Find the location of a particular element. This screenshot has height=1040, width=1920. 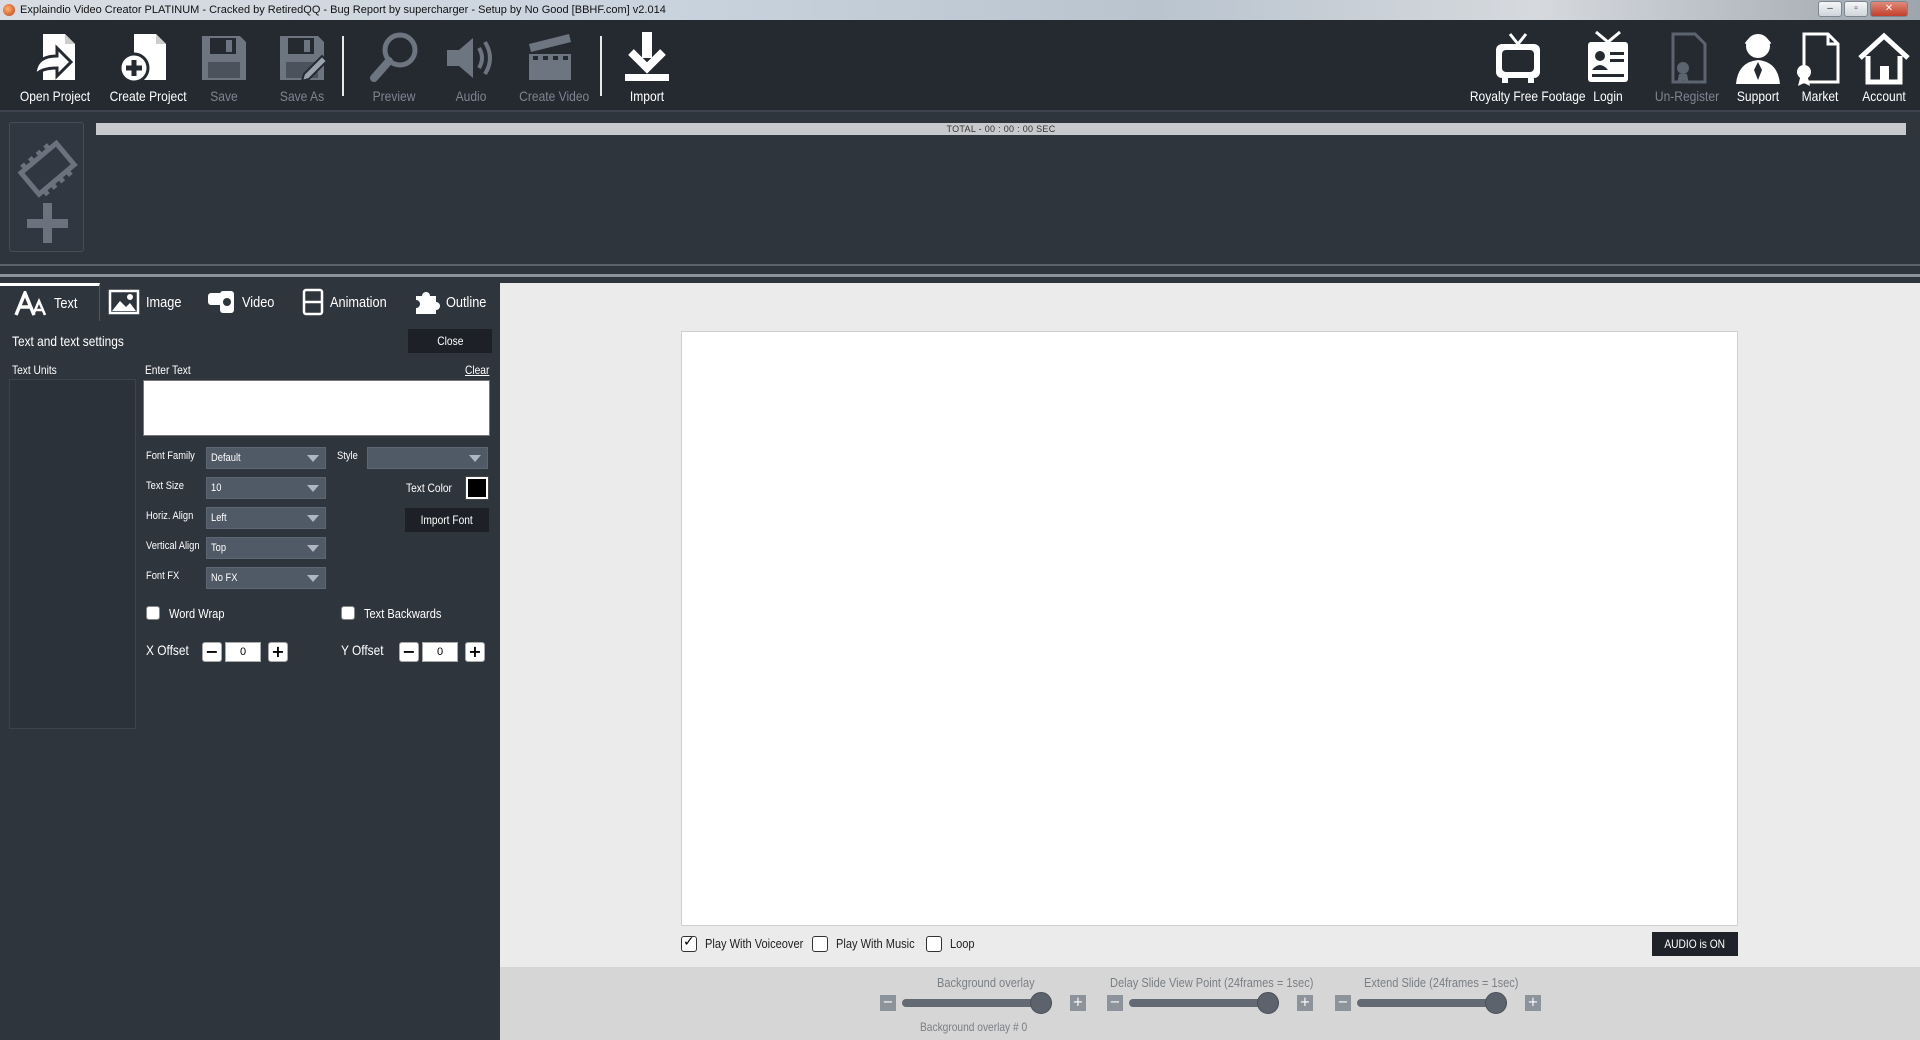

import-font-button: Import Font is located at coordinates (447, 520).